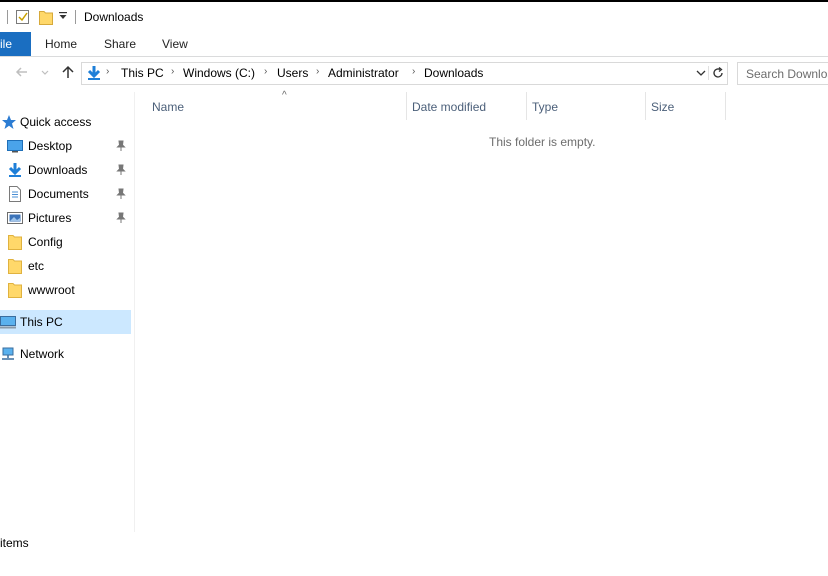 Image resolution: width=828 pixels, height=576 pixels. Describe the element at coordinates (15, 146) in the screenshot. I see `desktop-icon` at that location.